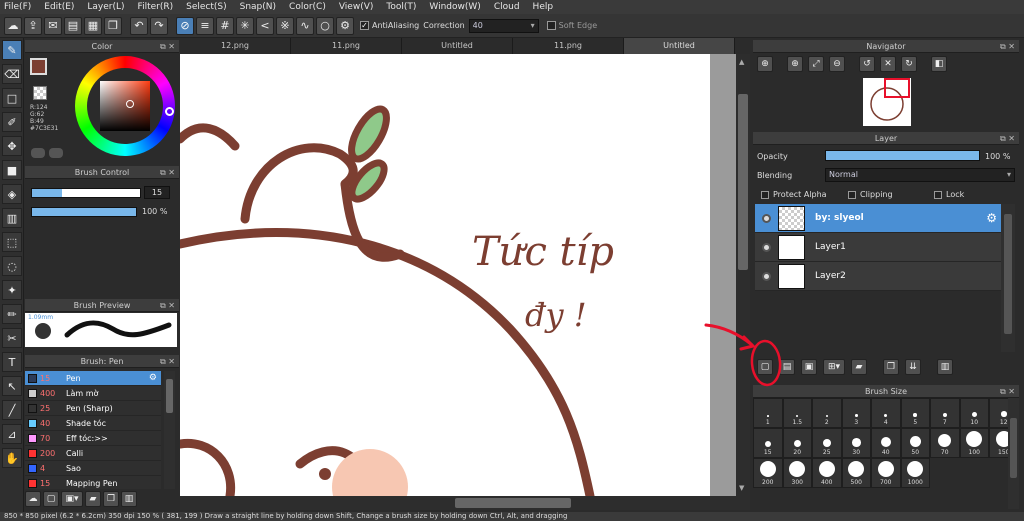 The height and width of the screenshot is (521, 1024). Describe the element at coordinates (40, 93) in the screenshot. I see `transparent-color-swatch` at that location.